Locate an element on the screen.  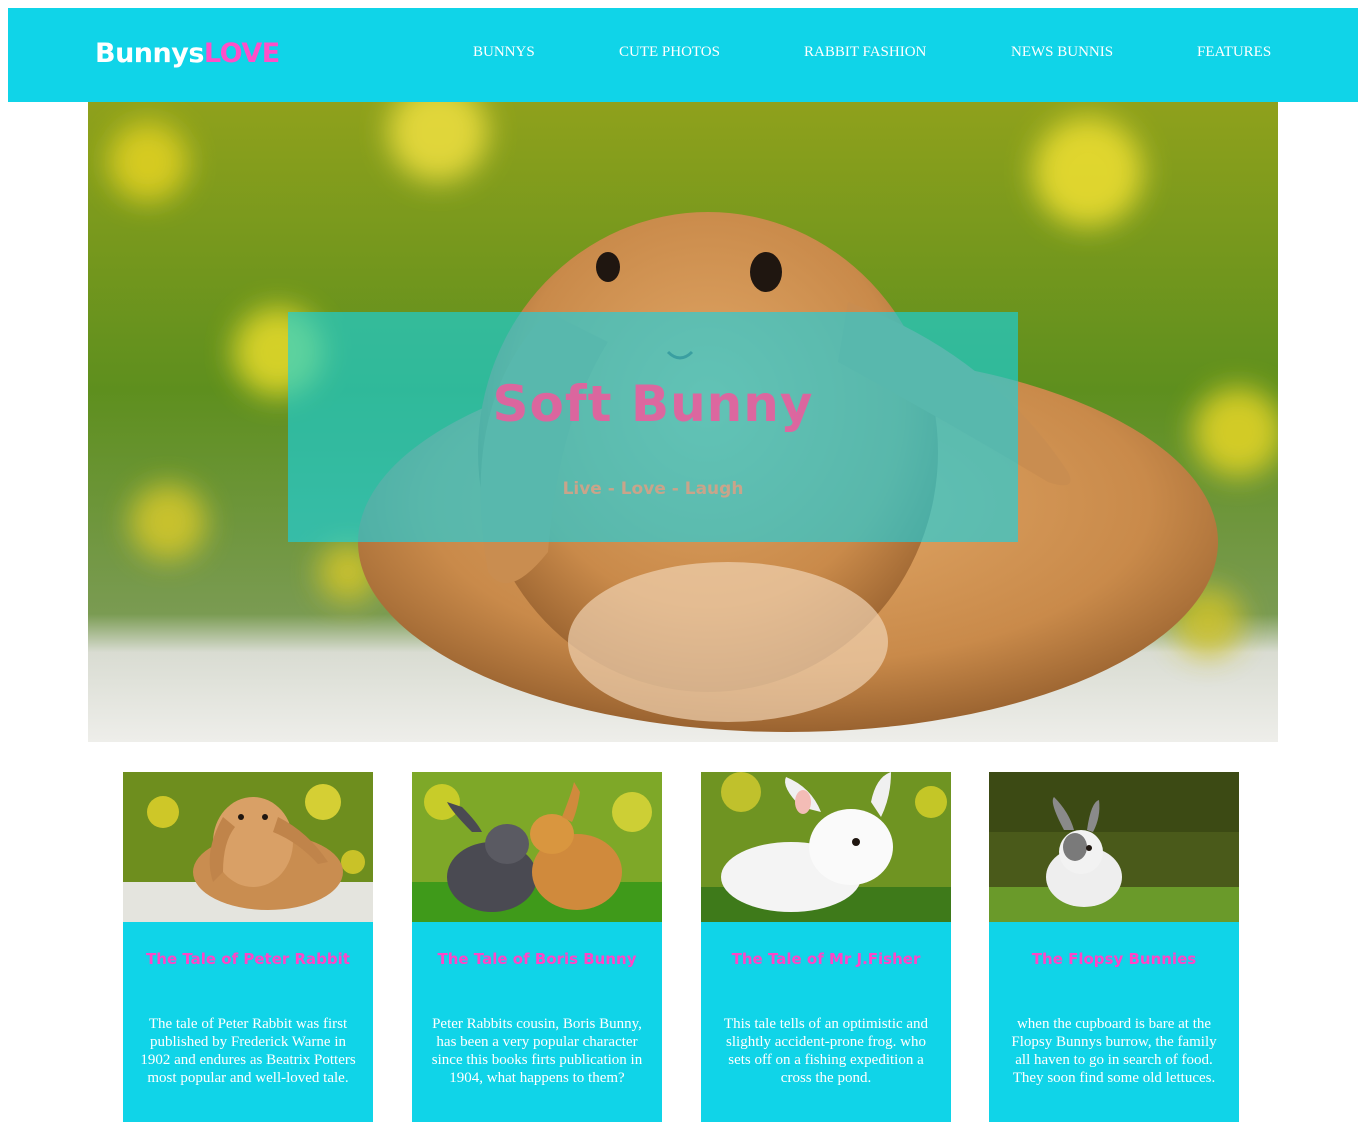
card-image-white-rabbit is located at coordinates (826, 847).